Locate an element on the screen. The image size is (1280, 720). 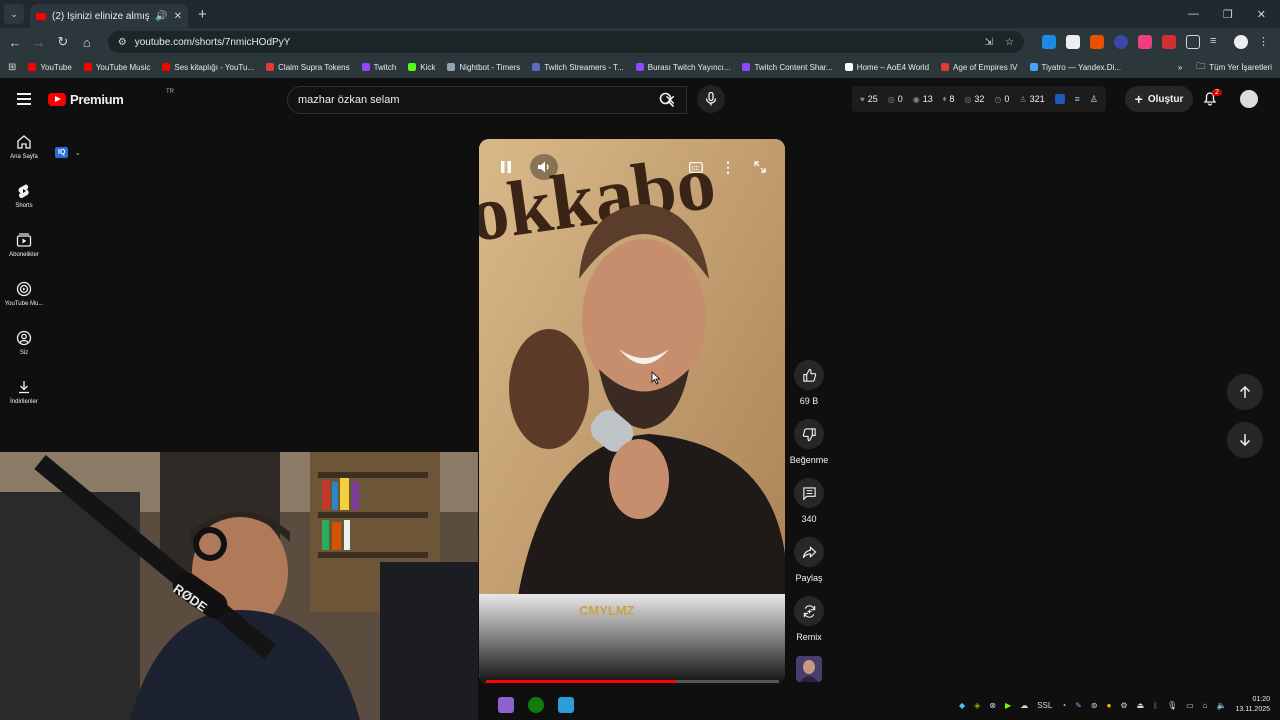
iq-extension-chip: IQ ⌄ is located at coordinates (68, 152).